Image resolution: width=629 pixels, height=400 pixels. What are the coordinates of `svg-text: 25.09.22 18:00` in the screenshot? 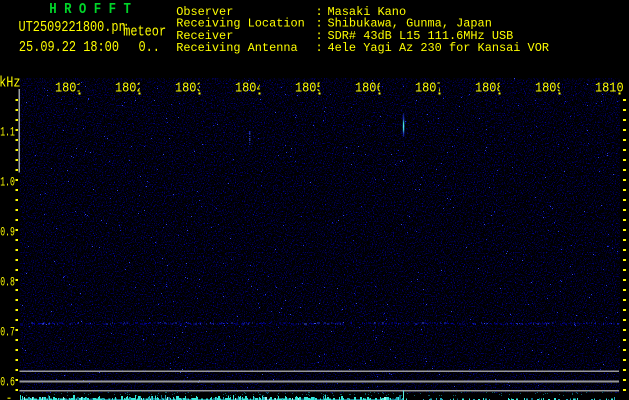 It's located at (69, 47).